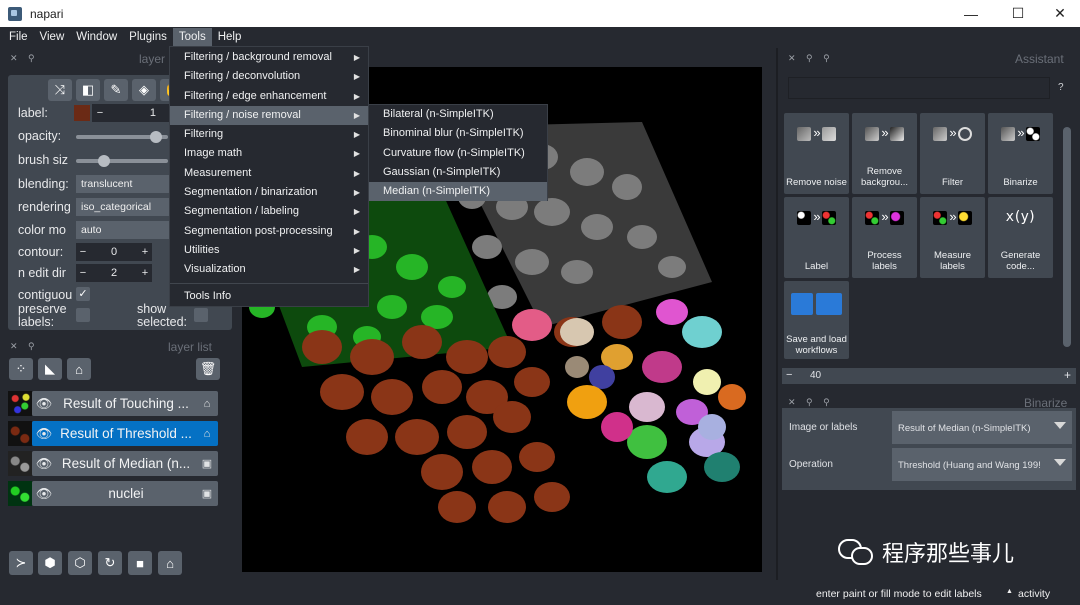 The height and width of the screenshot is (605, 1080). What do you see at coordinates (100, 113) in the screenshot?
I see `label-decrement: −` at bounding box center [100, 113].